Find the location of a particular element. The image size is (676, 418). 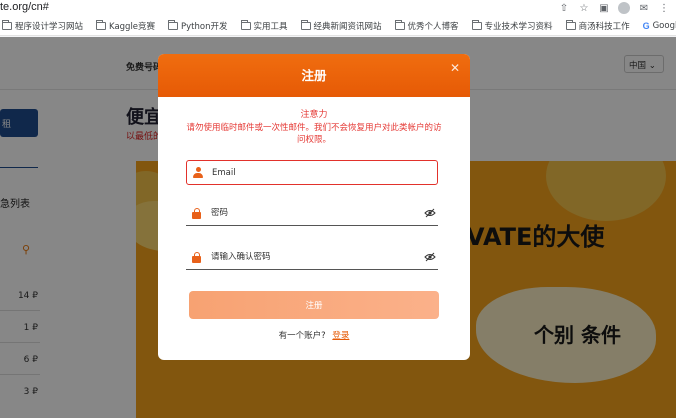

email-input is located at coordinates (312, 172).